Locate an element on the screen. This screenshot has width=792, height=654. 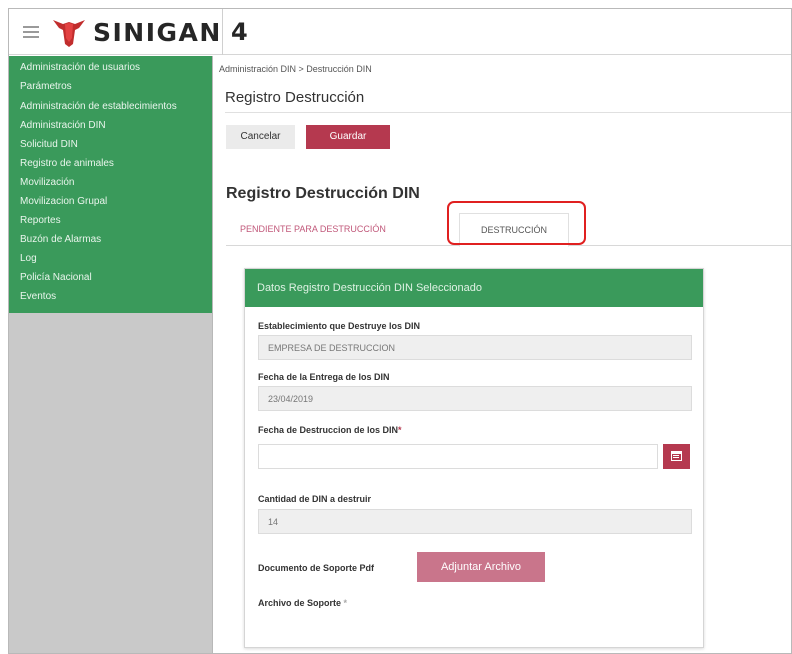
sidebar-item-solicitud-din: Solicitud DIN is located at coordinates (110, 145).